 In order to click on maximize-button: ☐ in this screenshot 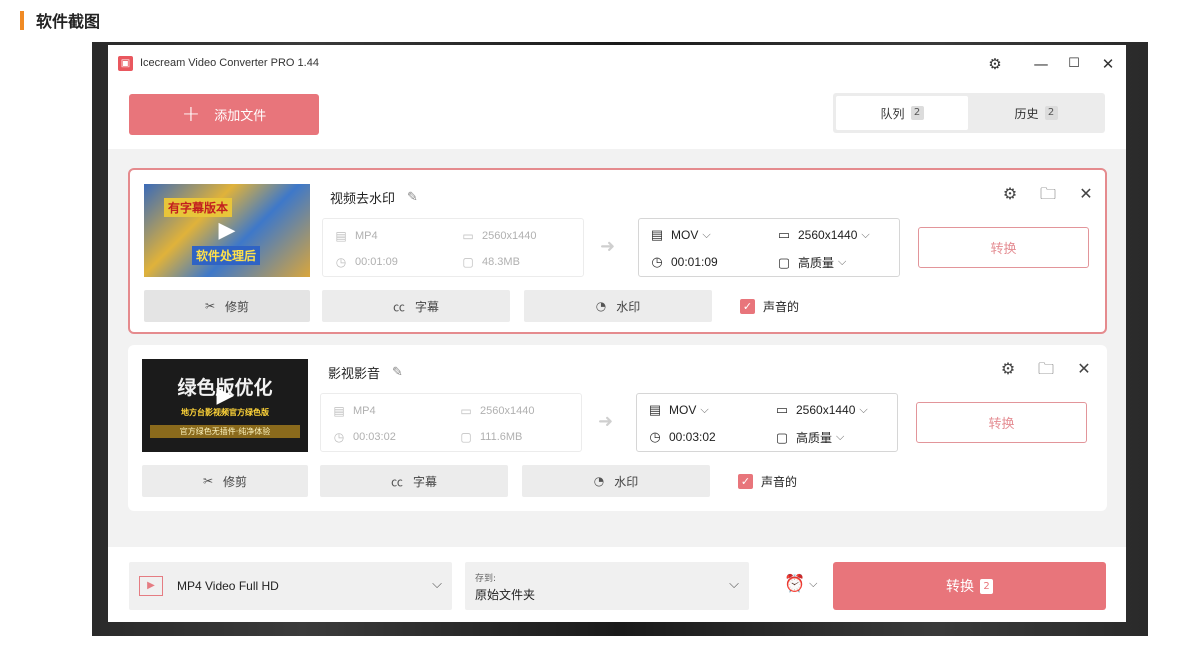, I will do `click(1074, 64)`.